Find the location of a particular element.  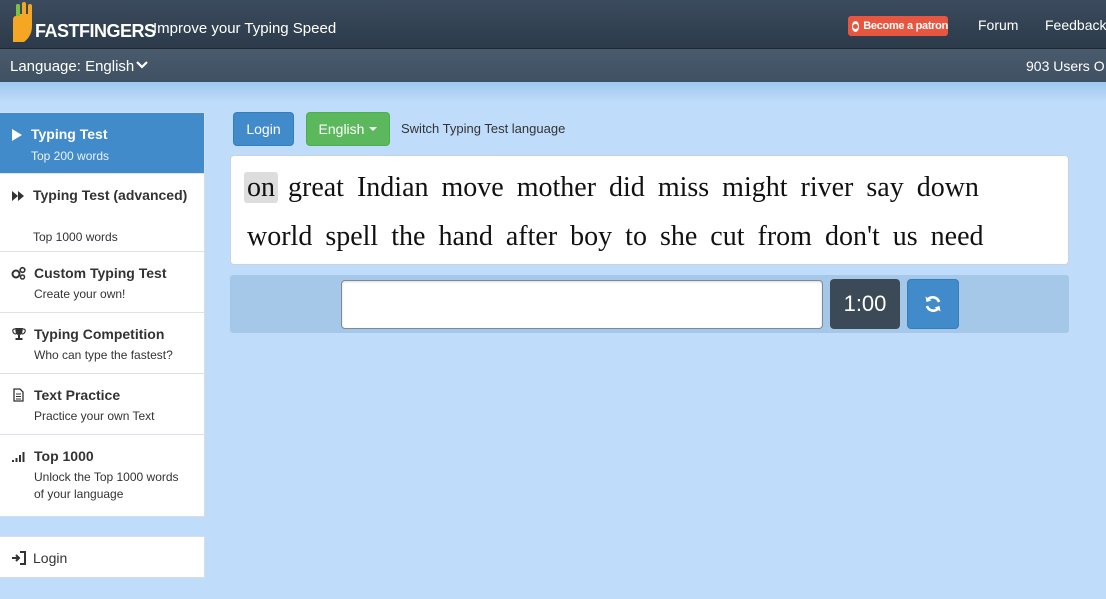

word: great is located at coordinates (316, 187).